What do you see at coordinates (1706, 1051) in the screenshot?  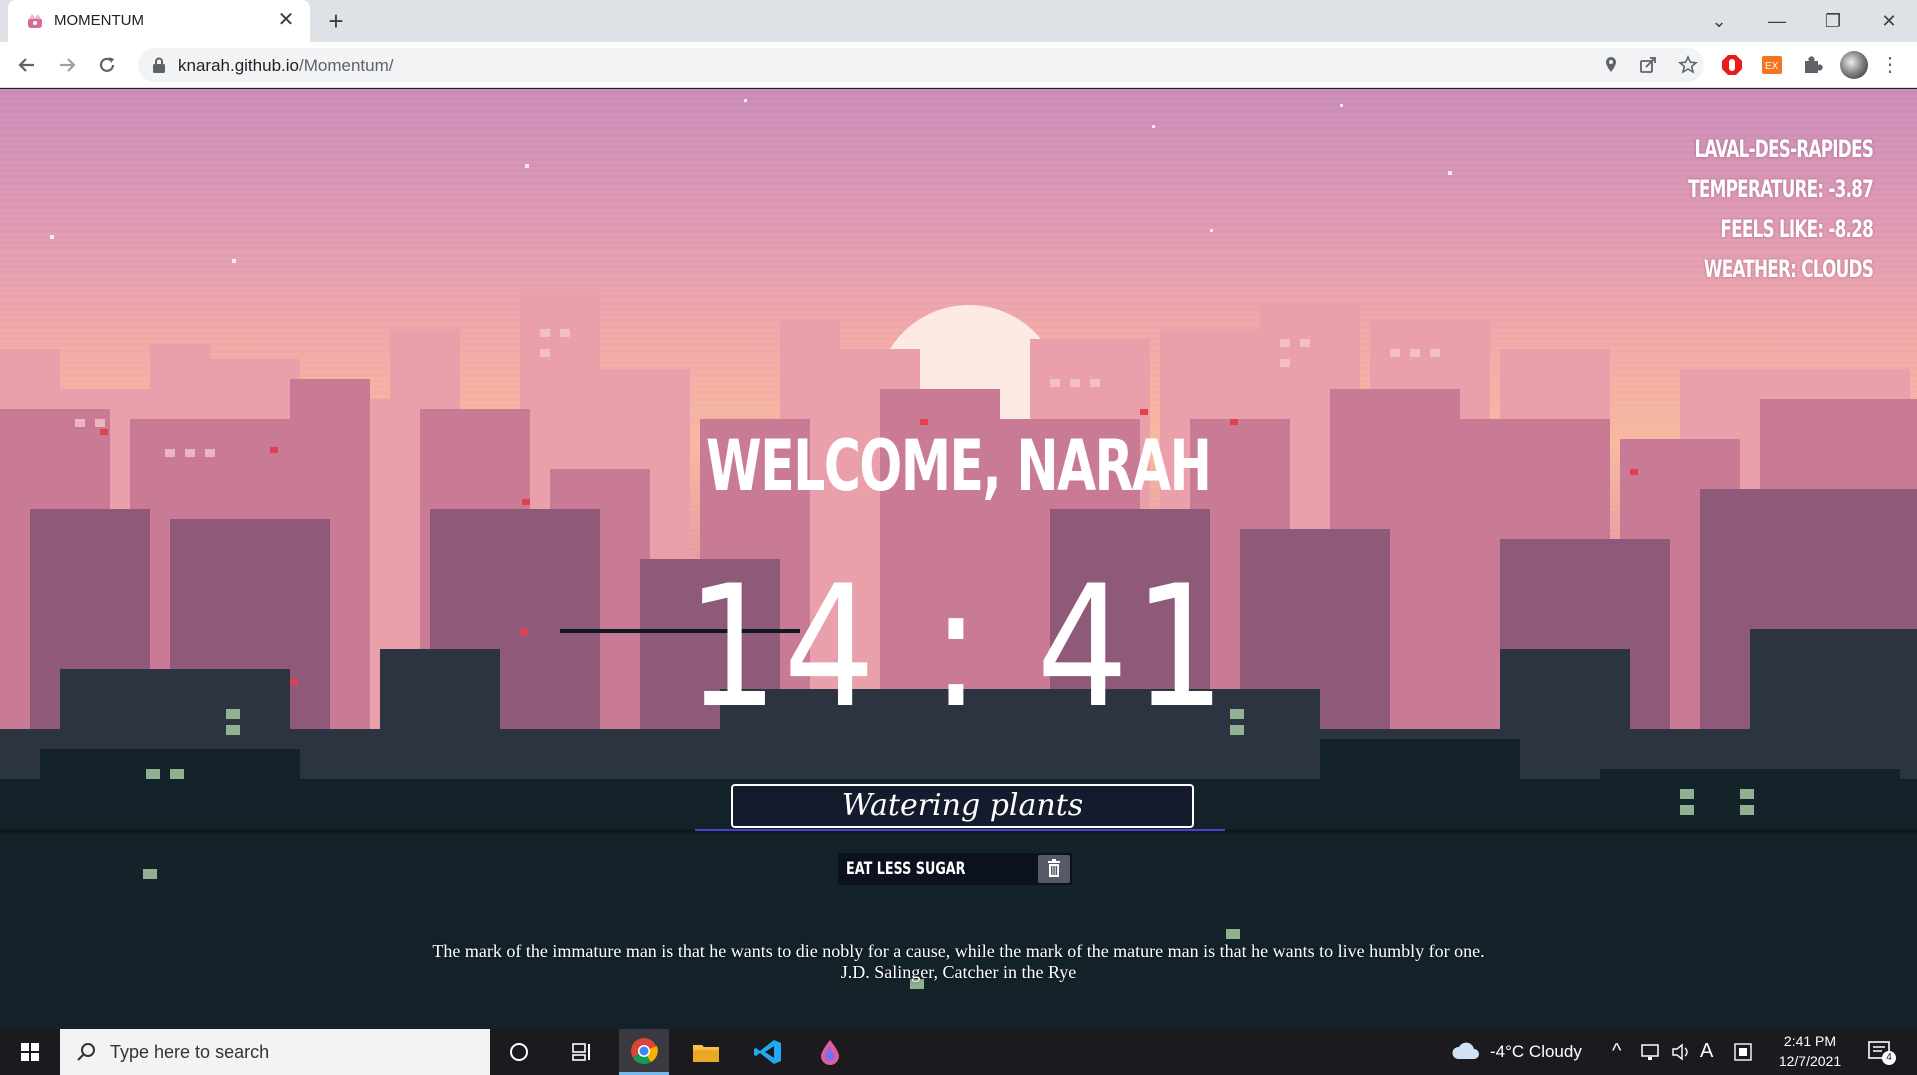 I see `input-language-icon: A` at bounding box center [1706, 1051].